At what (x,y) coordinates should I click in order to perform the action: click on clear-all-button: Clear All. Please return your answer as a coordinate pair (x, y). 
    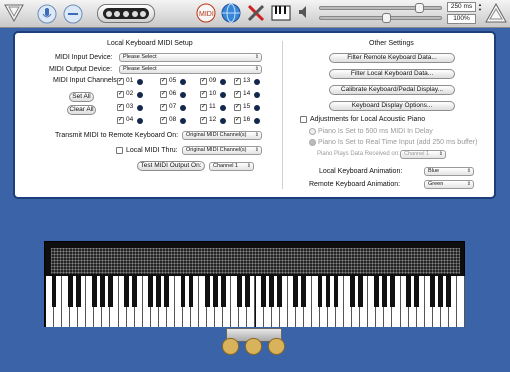
    Looking at the image, I should click on (81, 110).